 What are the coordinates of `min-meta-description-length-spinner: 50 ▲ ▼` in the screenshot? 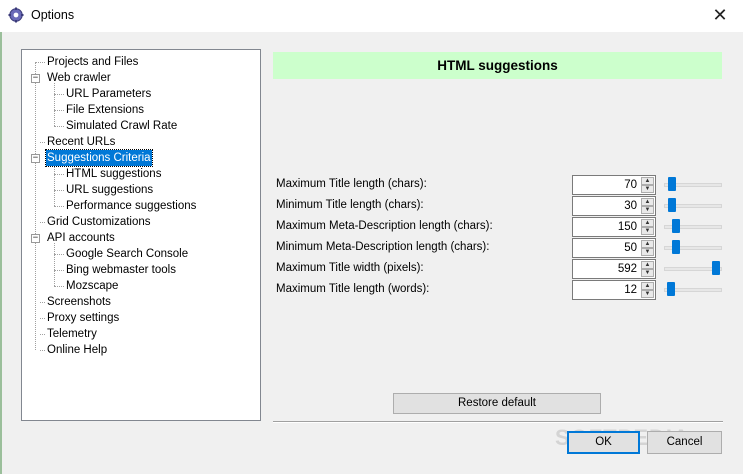 It's located at (614, 248).